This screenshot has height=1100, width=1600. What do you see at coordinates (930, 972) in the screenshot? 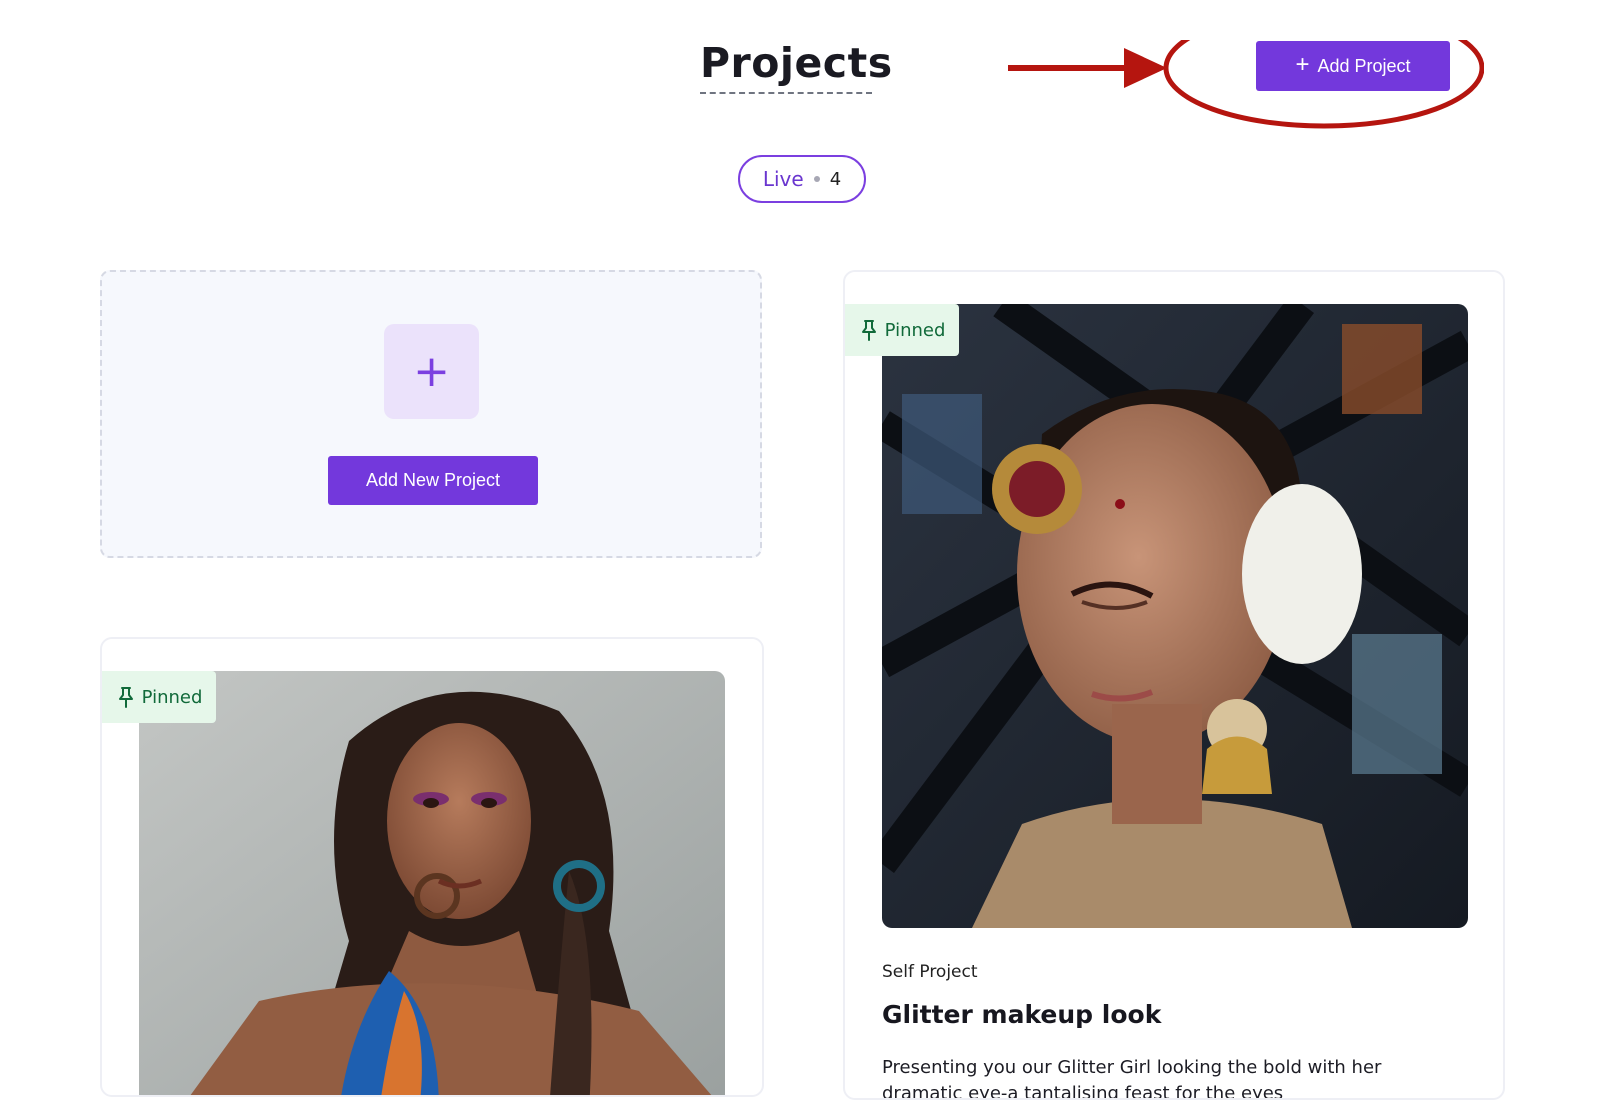
I see `project-type: Self Project` at bounding box center [930, 972].